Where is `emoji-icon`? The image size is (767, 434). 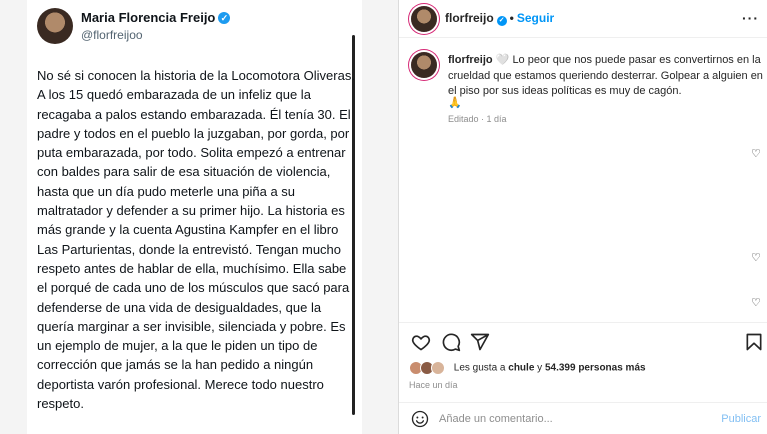 emoji-icon is located at coordinates (420, 419).